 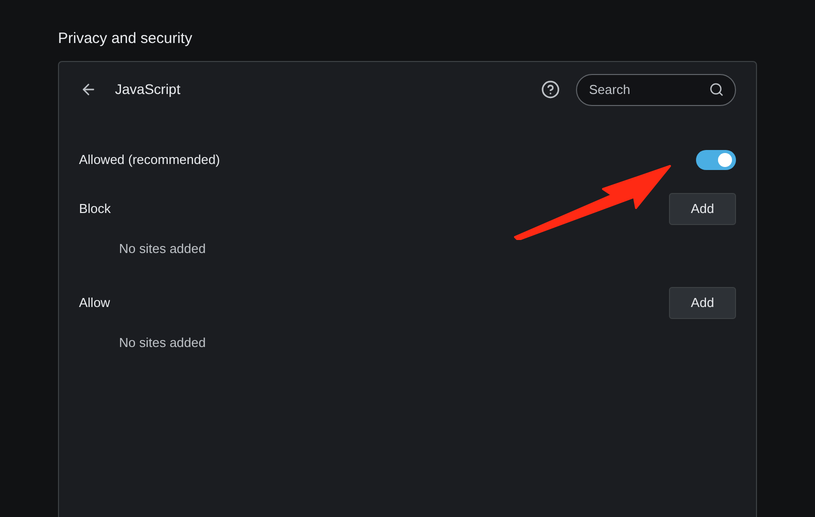 What do you see at coordinates (716, 89) in the screenshot?
I see `search-icon` at bounding box center [716, 89].